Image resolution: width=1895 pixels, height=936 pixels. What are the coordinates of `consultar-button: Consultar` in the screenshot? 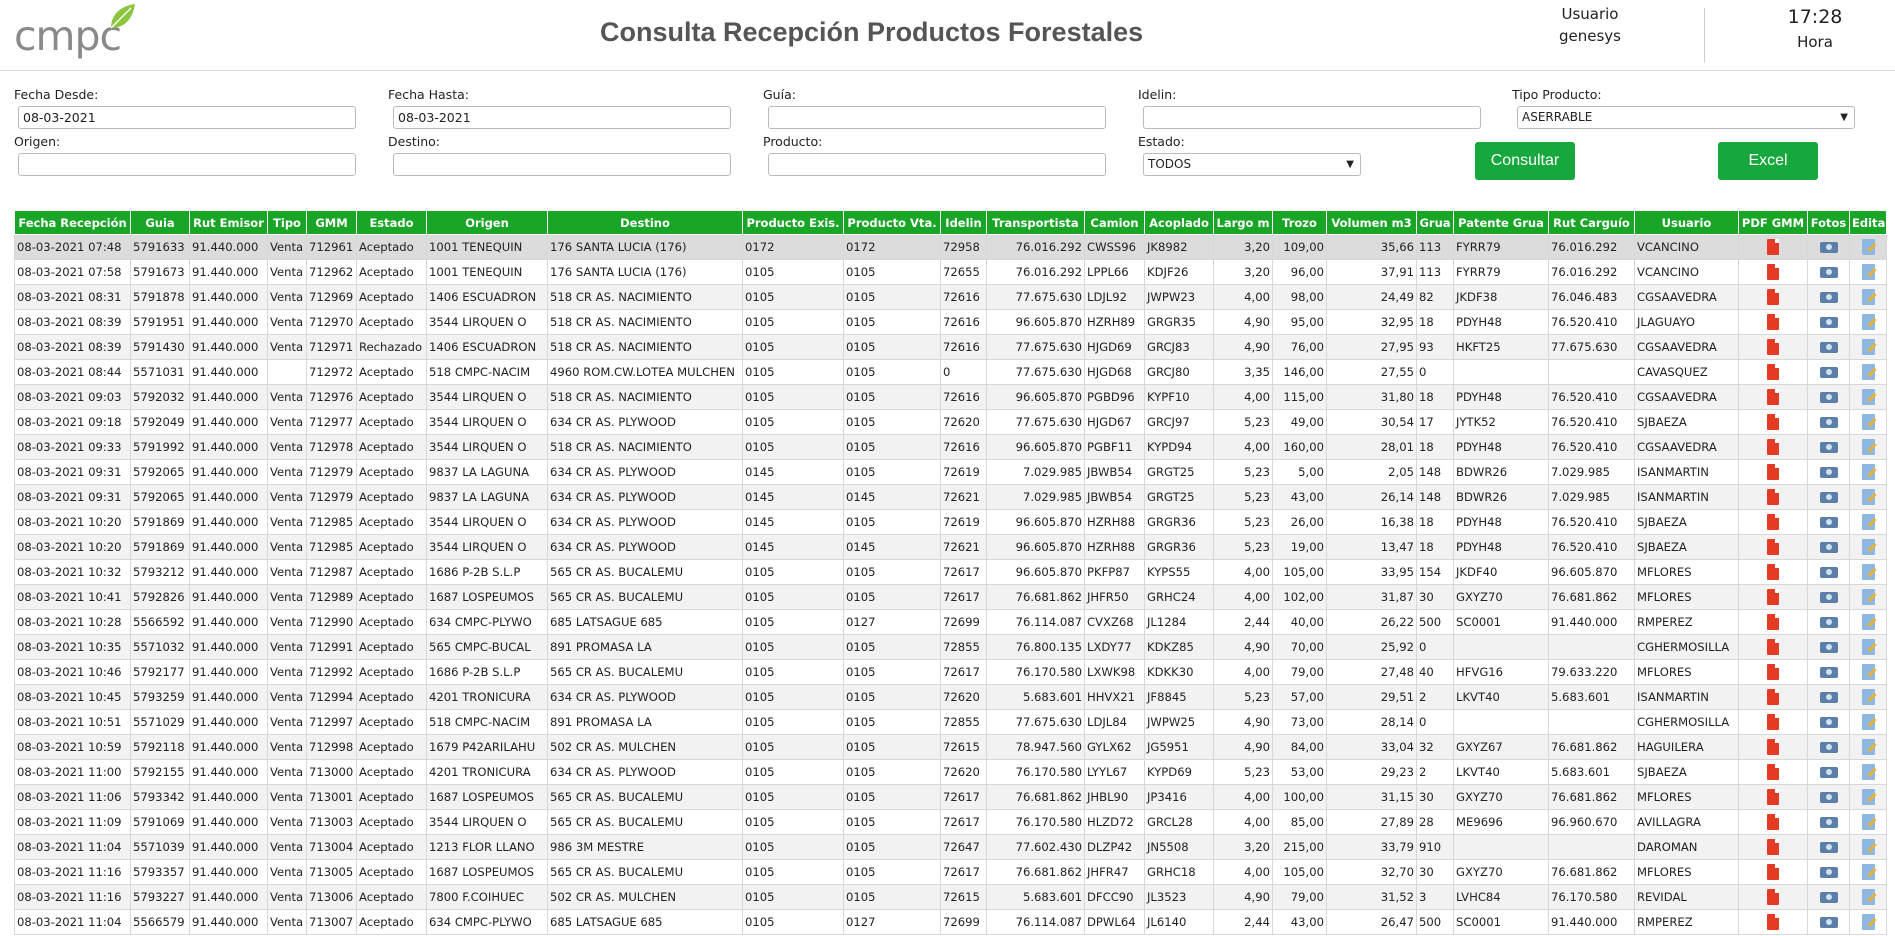 It's located at (1525, 161).